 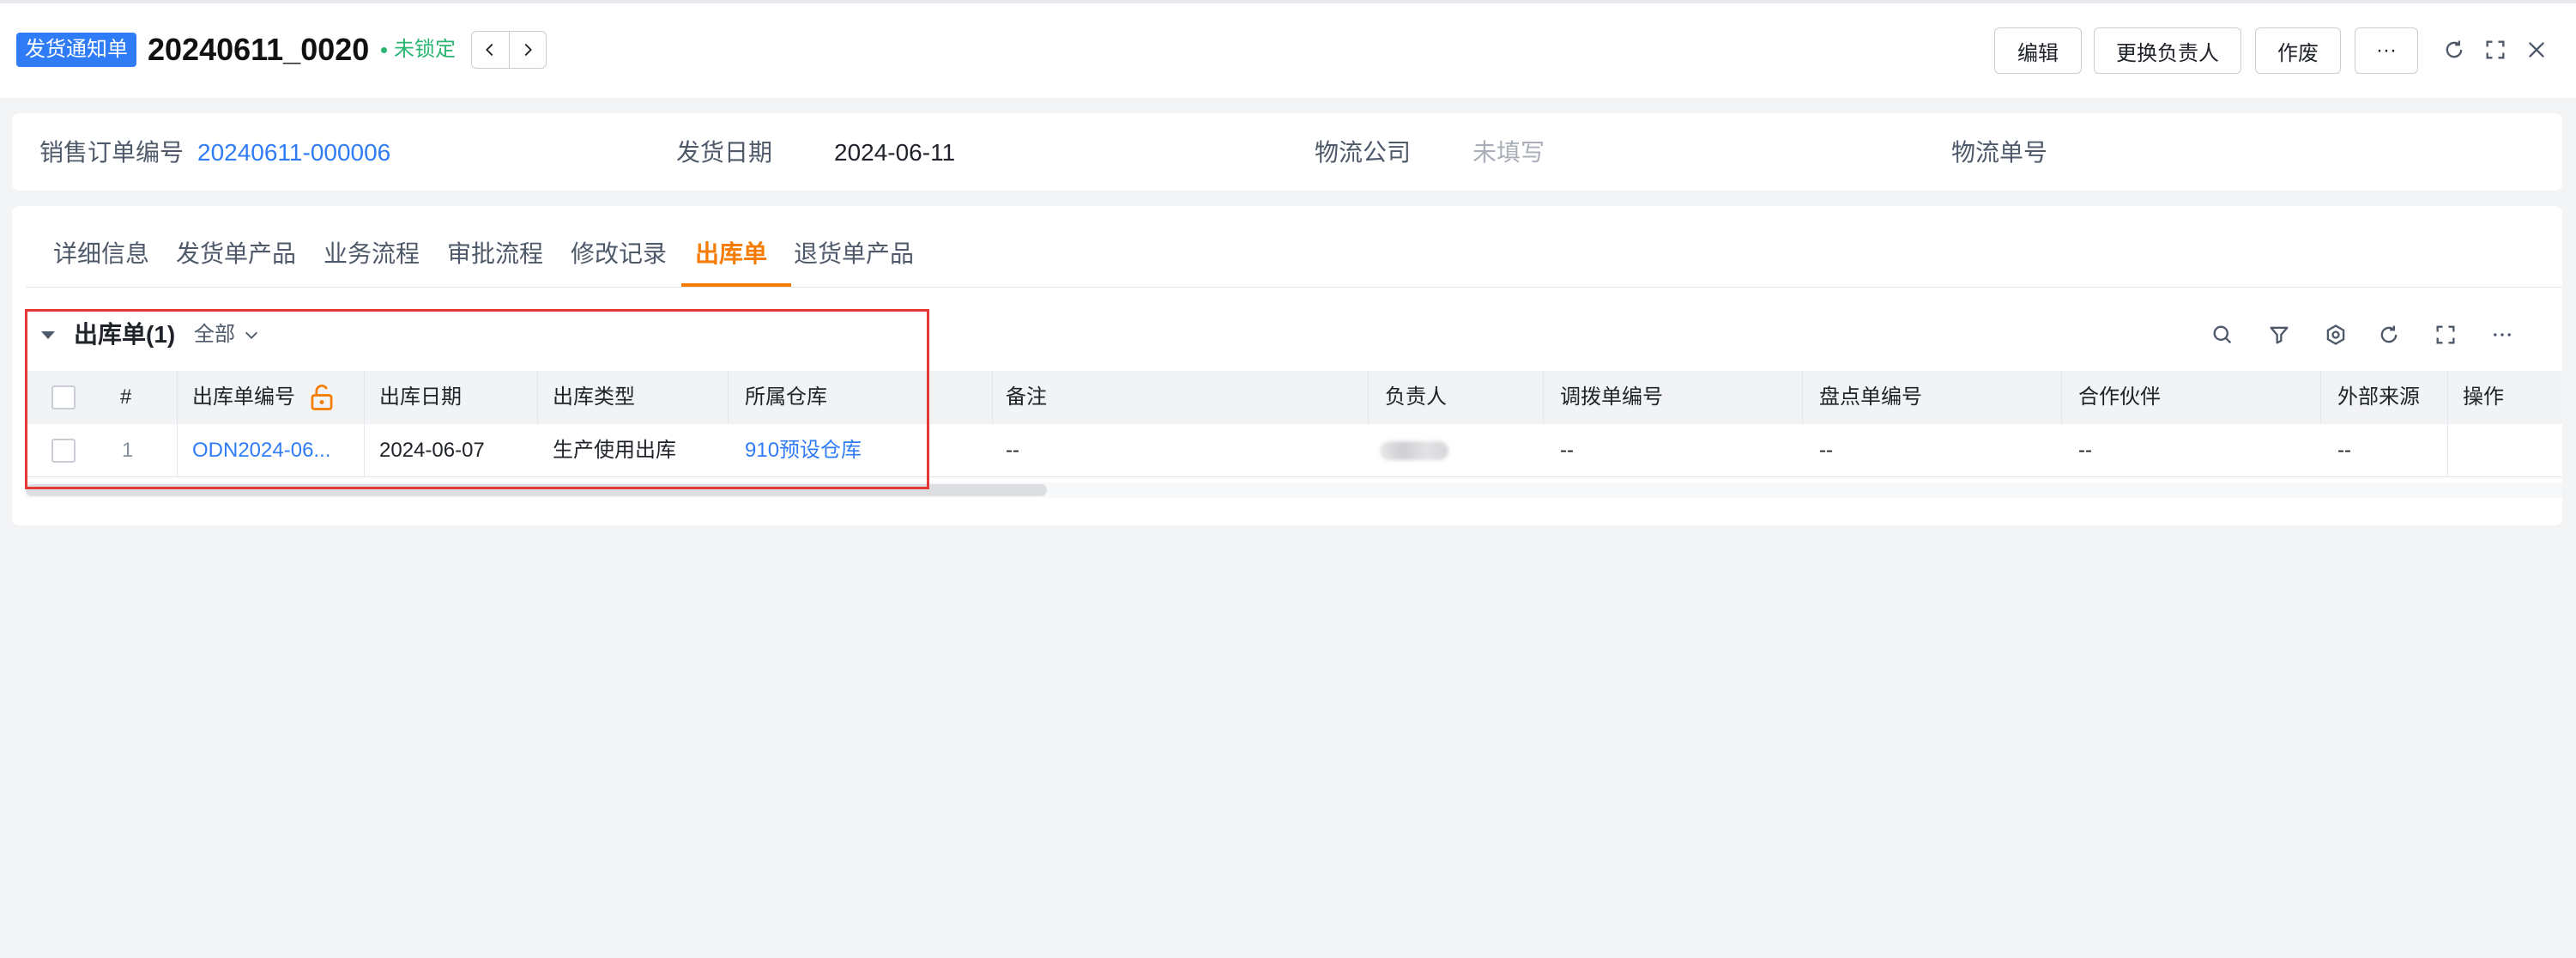 I want to click on col-transfer-no: 调拨单编号, so click(x=1611, y=397).